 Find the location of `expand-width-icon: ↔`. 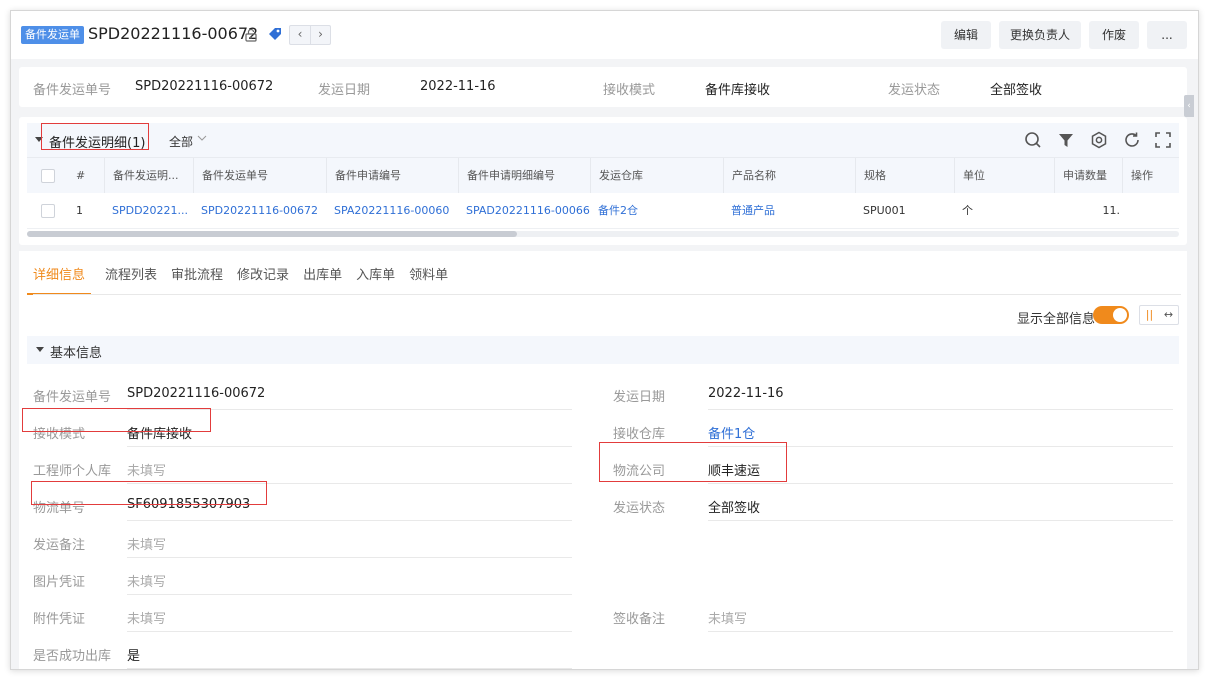

expand-width-icon: ↔ is located at coordinates (1168, 315).